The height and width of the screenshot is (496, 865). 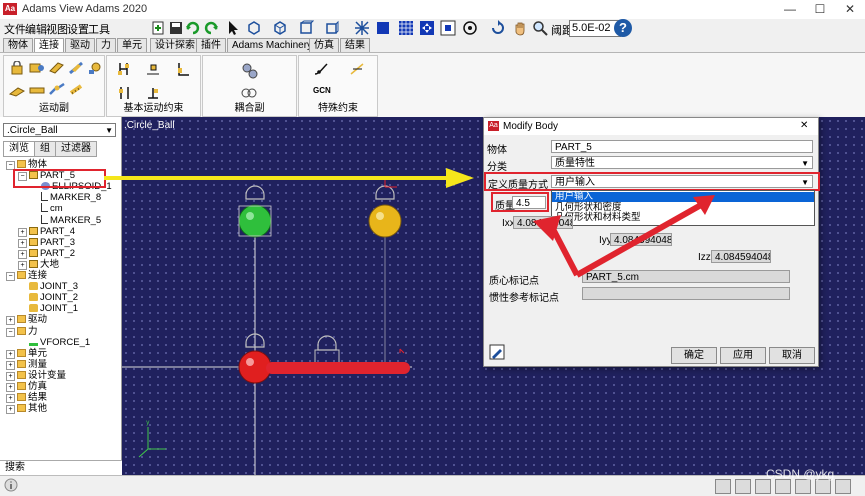 I want to click on zoom-icon, so click(x=540, y=28).